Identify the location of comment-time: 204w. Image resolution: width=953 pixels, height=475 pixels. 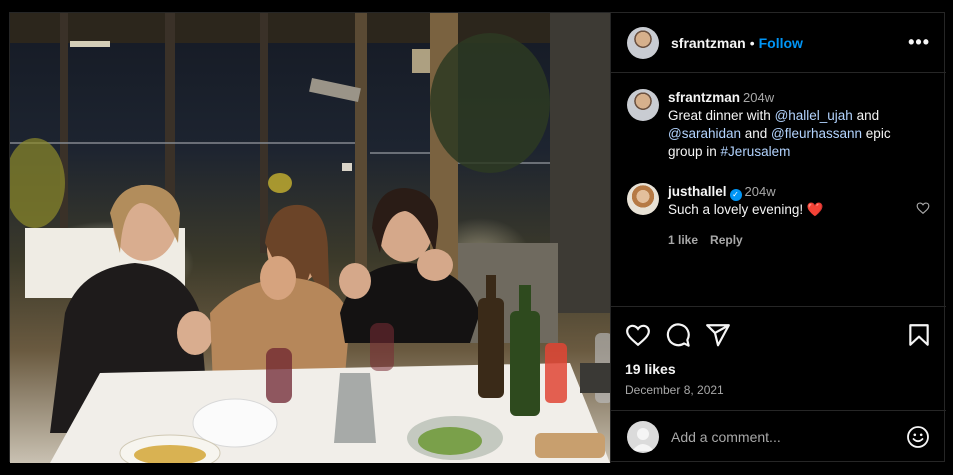
(760, 191).